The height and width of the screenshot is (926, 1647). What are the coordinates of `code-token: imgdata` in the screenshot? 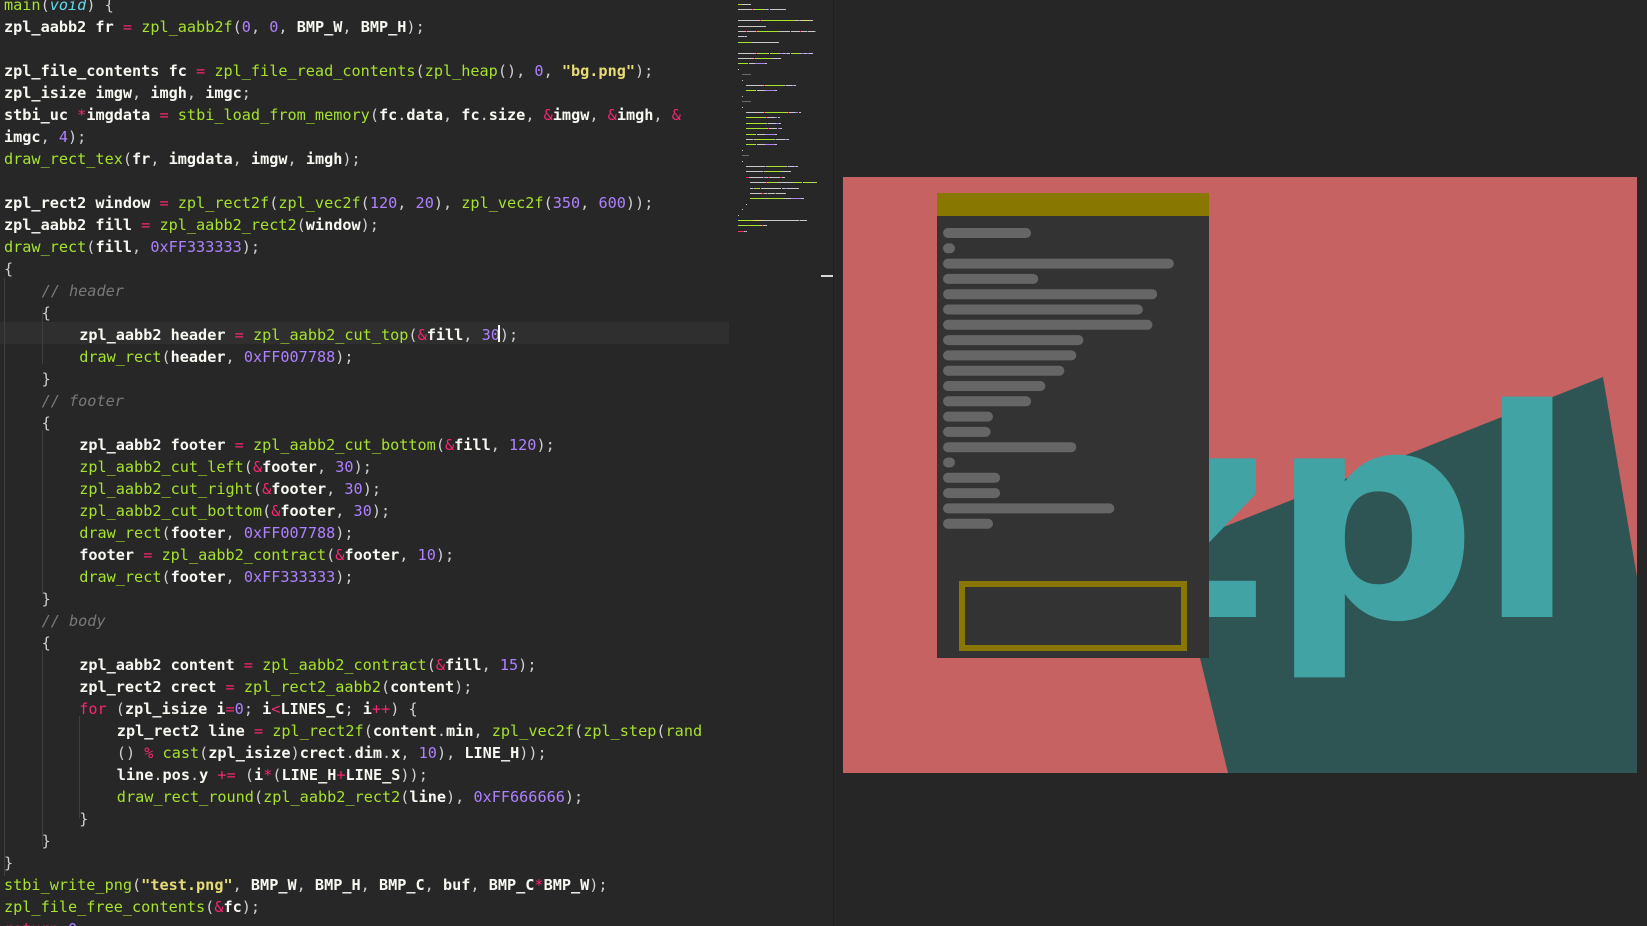 It's located at (200, 159).